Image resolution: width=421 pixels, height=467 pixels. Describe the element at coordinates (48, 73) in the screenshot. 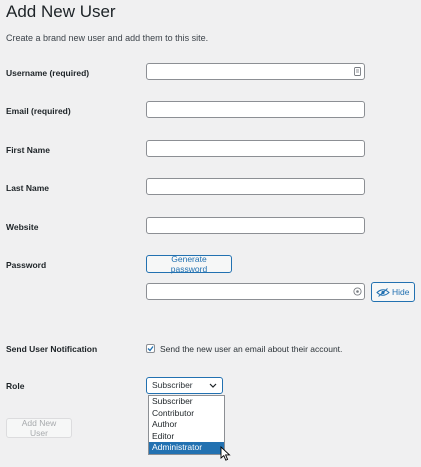

I see `username-label: Username (required)` at that location.